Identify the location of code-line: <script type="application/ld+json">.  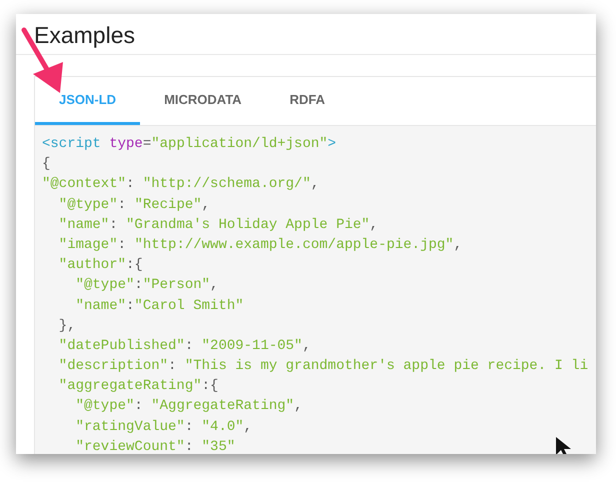
(189, 144).